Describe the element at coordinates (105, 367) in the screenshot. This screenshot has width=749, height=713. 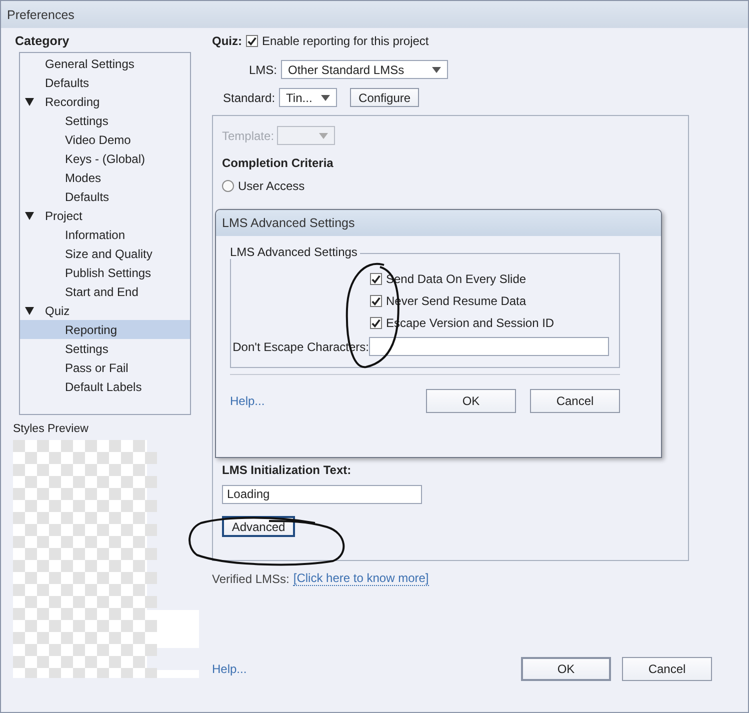
I see `tree-item: Pass or Fail` at that location.